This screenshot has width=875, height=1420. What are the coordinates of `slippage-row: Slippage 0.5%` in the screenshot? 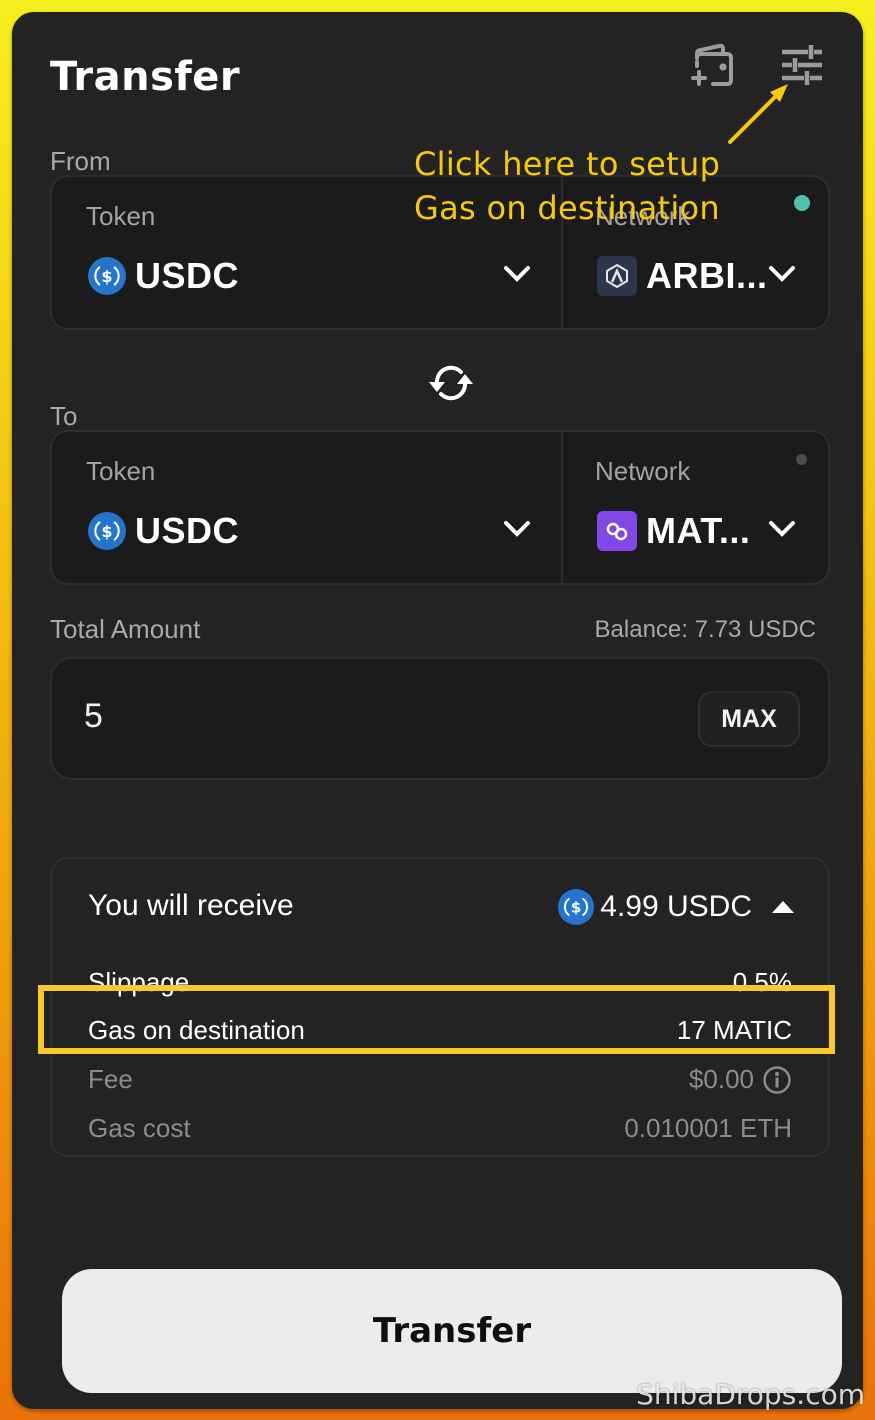 It's located at (440, 982).